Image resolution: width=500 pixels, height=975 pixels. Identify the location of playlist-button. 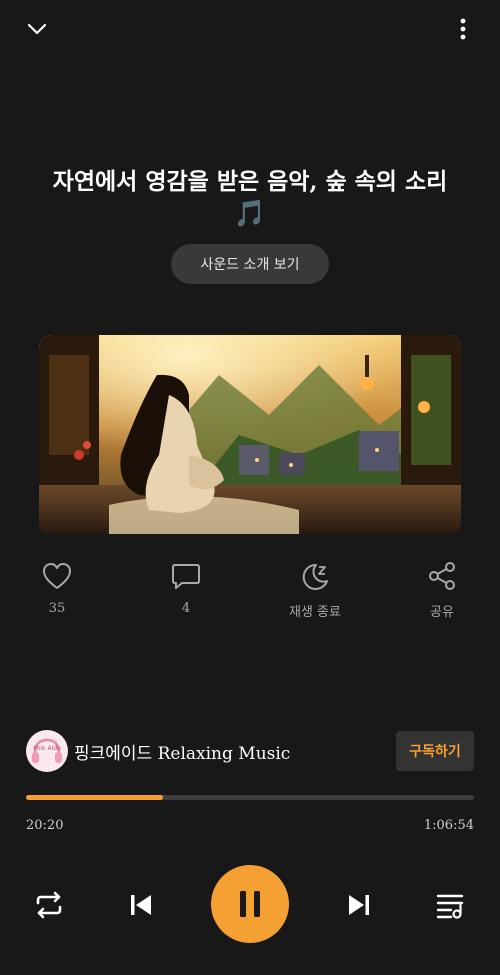
(451, 905).